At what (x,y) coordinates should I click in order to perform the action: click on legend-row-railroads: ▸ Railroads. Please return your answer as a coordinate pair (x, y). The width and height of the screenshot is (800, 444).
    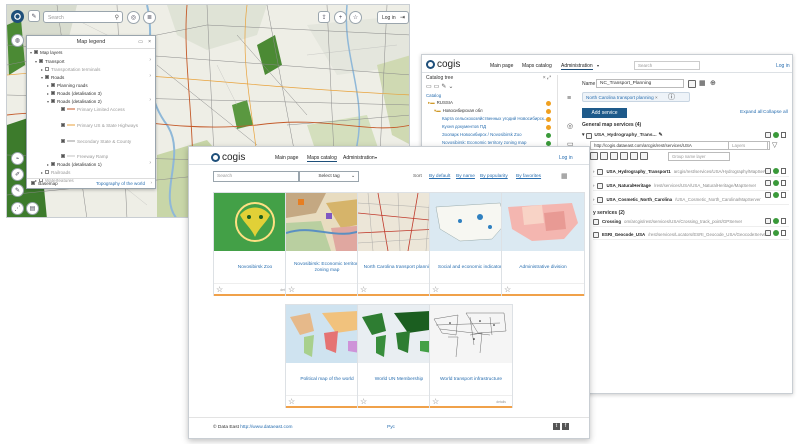
    Looking at the image, I should click on (55, 172).